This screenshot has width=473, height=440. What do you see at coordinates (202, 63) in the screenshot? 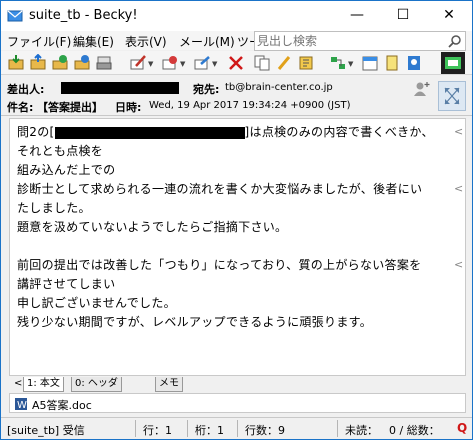
I see `forward-icon` at bounding box center [202, 63].